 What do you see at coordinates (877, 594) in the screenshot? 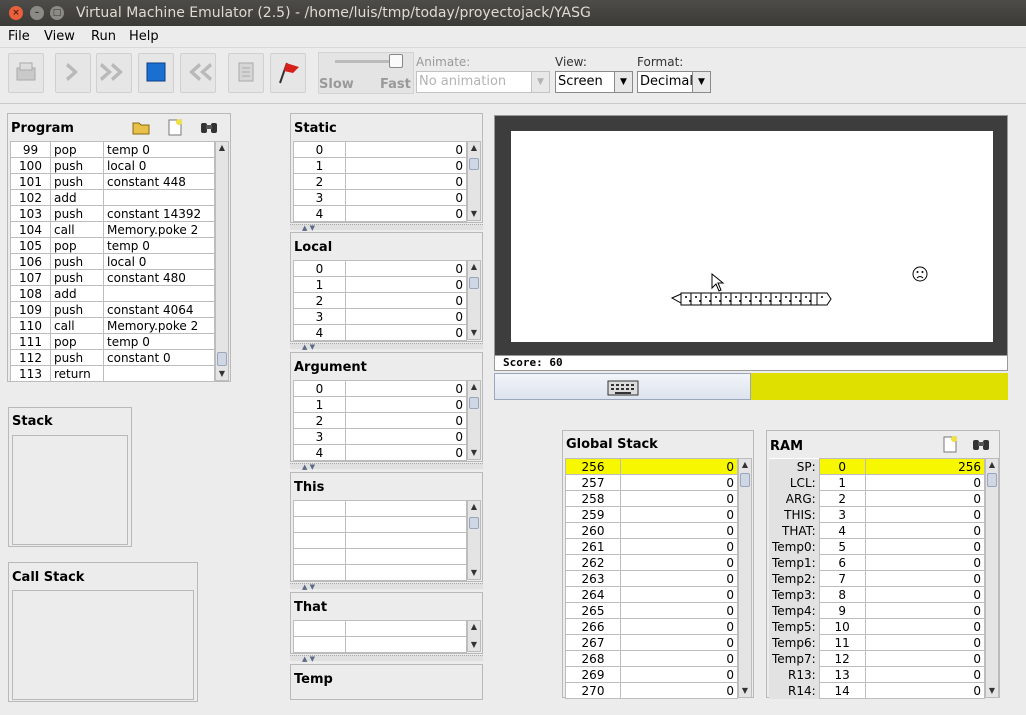
I see `ram-row: Temp3: 8 0` at bounding box center [877, 594].